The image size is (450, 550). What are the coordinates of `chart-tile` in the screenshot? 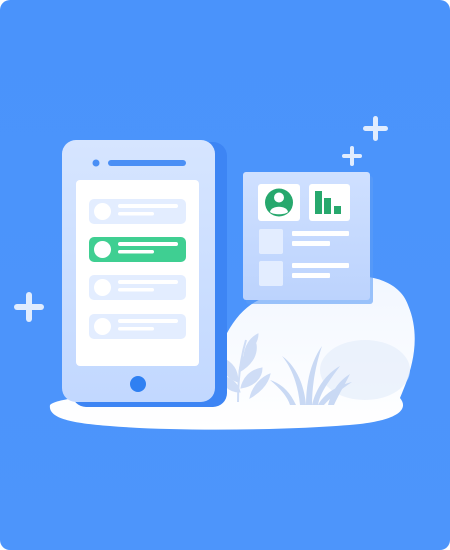 It's located at (329, 202).